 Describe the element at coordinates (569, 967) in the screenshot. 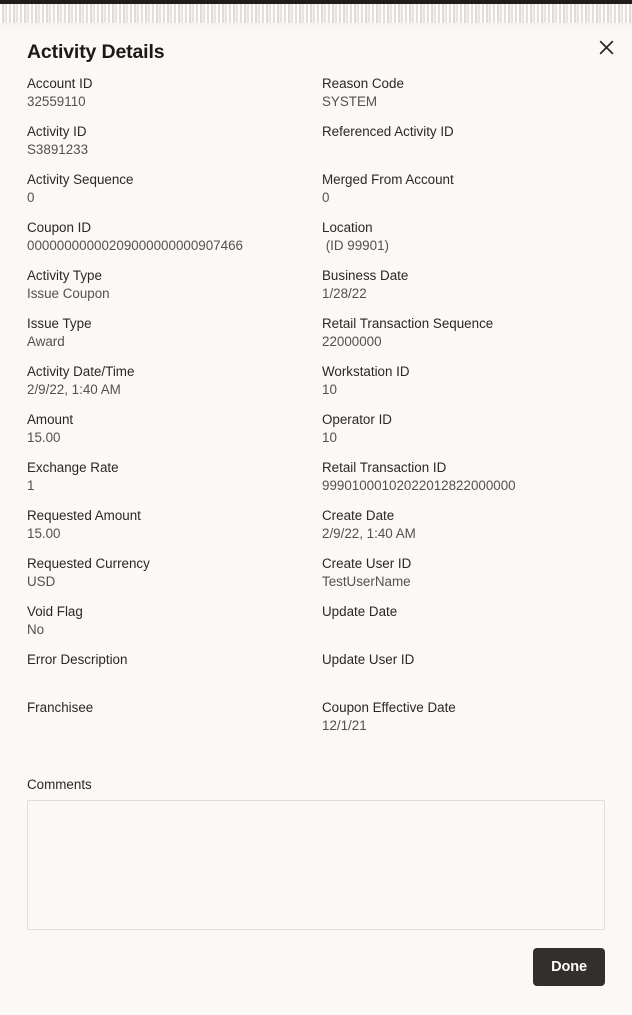

I see `done-button: Done` at that location.